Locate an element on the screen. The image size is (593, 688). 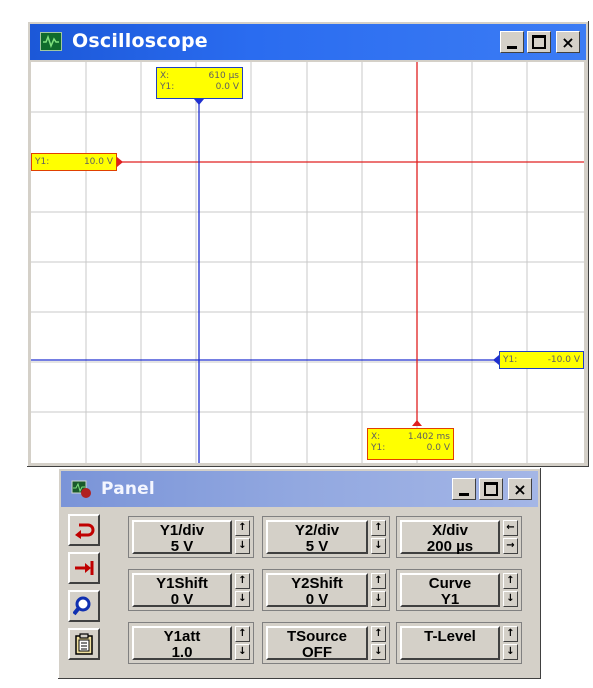
cursor-1-readout: X: 610 µs Y1: 0.0 V is located at coordinates (199, 83).